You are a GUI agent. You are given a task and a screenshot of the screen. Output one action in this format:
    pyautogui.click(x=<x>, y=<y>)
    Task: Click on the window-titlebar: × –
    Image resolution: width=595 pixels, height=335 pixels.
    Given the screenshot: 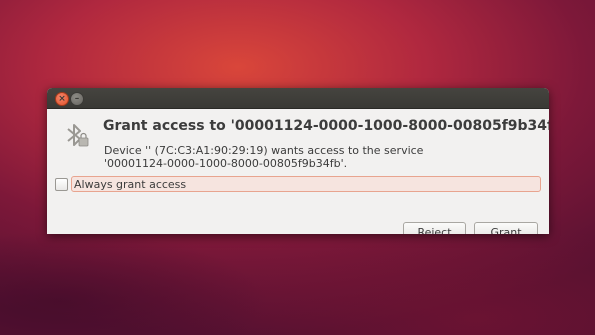 What is the action you would take?
    pyautogui.click(x=298, y=98)
    